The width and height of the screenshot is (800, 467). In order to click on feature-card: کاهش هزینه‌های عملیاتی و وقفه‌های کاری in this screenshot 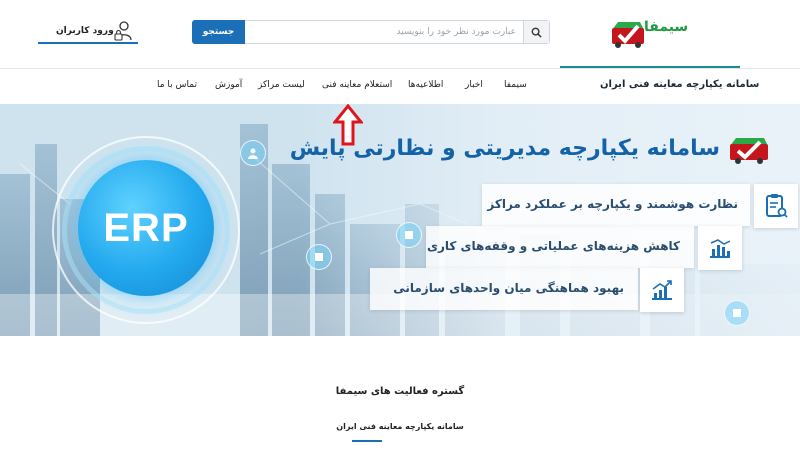, I will do `click(560, 247)`.